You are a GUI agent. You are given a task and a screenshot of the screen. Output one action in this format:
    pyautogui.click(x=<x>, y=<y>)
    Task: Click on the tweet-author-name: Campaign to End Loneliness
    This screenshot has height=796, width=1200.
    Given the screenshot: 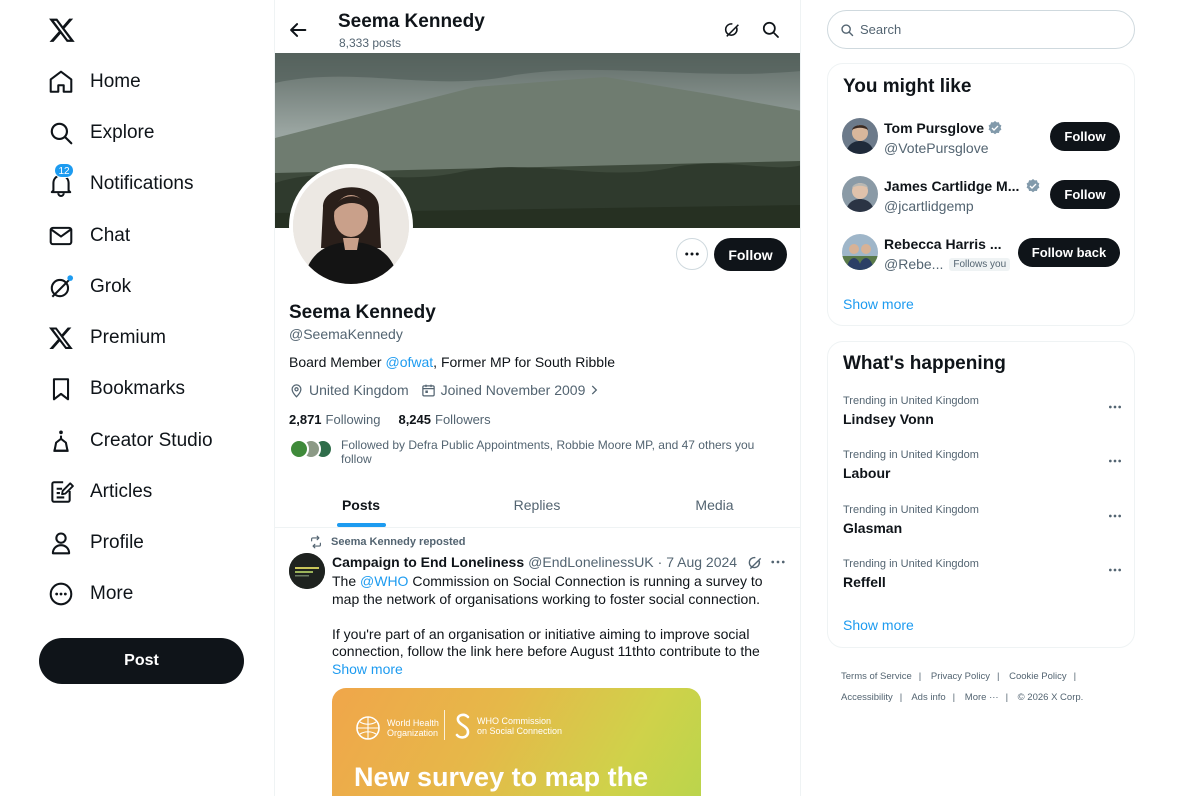 What is the action you would take?
    pyautogui.click(x=428, y=562)
    